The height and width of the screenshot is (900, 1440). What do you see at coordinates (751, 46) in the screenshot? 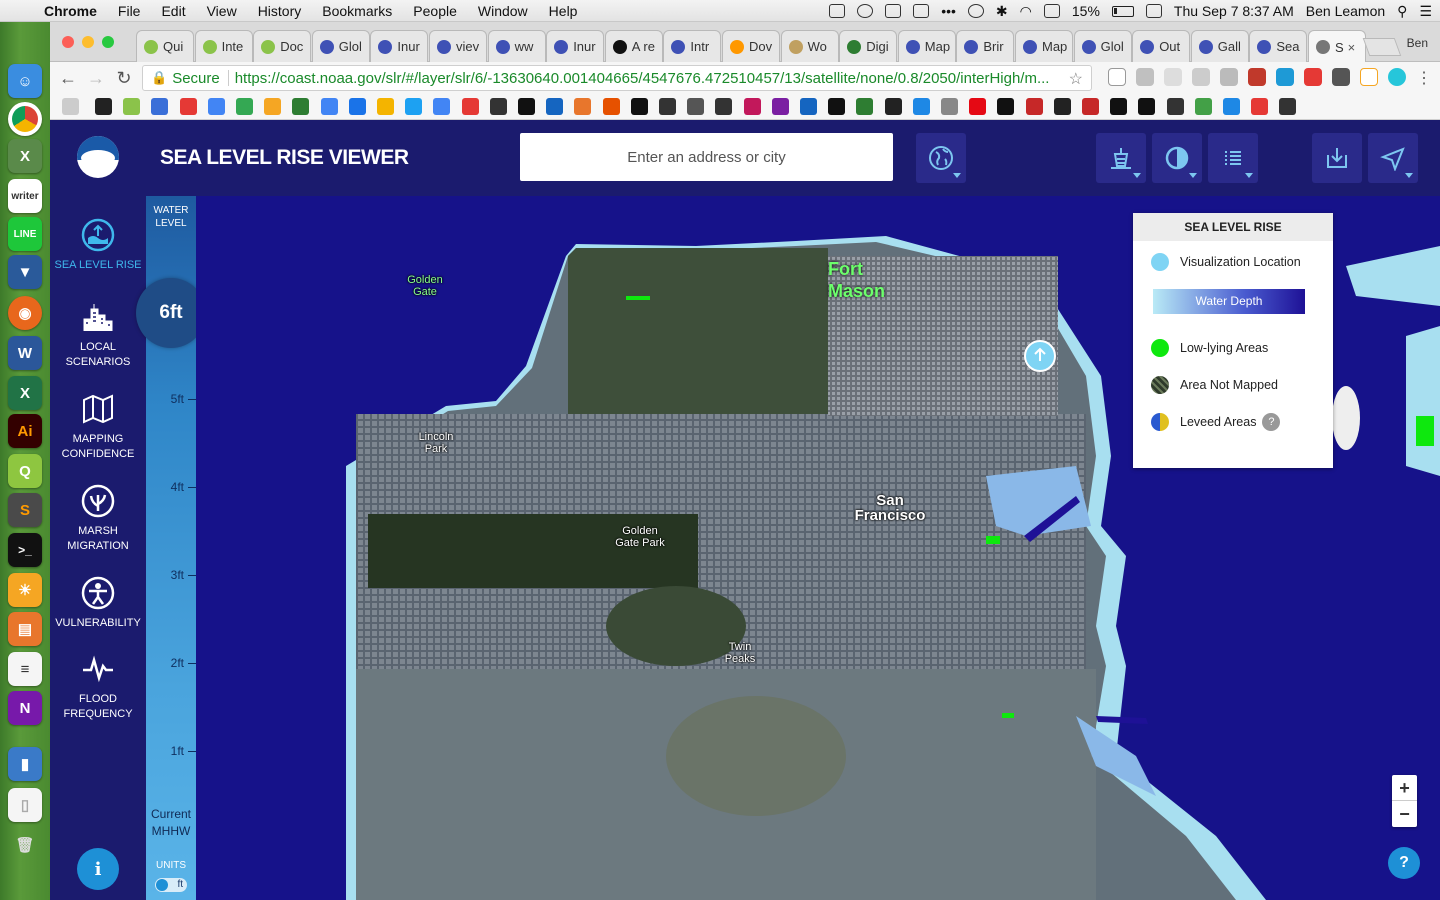
I see `tab: Dov` at bounding box center [751, 46].